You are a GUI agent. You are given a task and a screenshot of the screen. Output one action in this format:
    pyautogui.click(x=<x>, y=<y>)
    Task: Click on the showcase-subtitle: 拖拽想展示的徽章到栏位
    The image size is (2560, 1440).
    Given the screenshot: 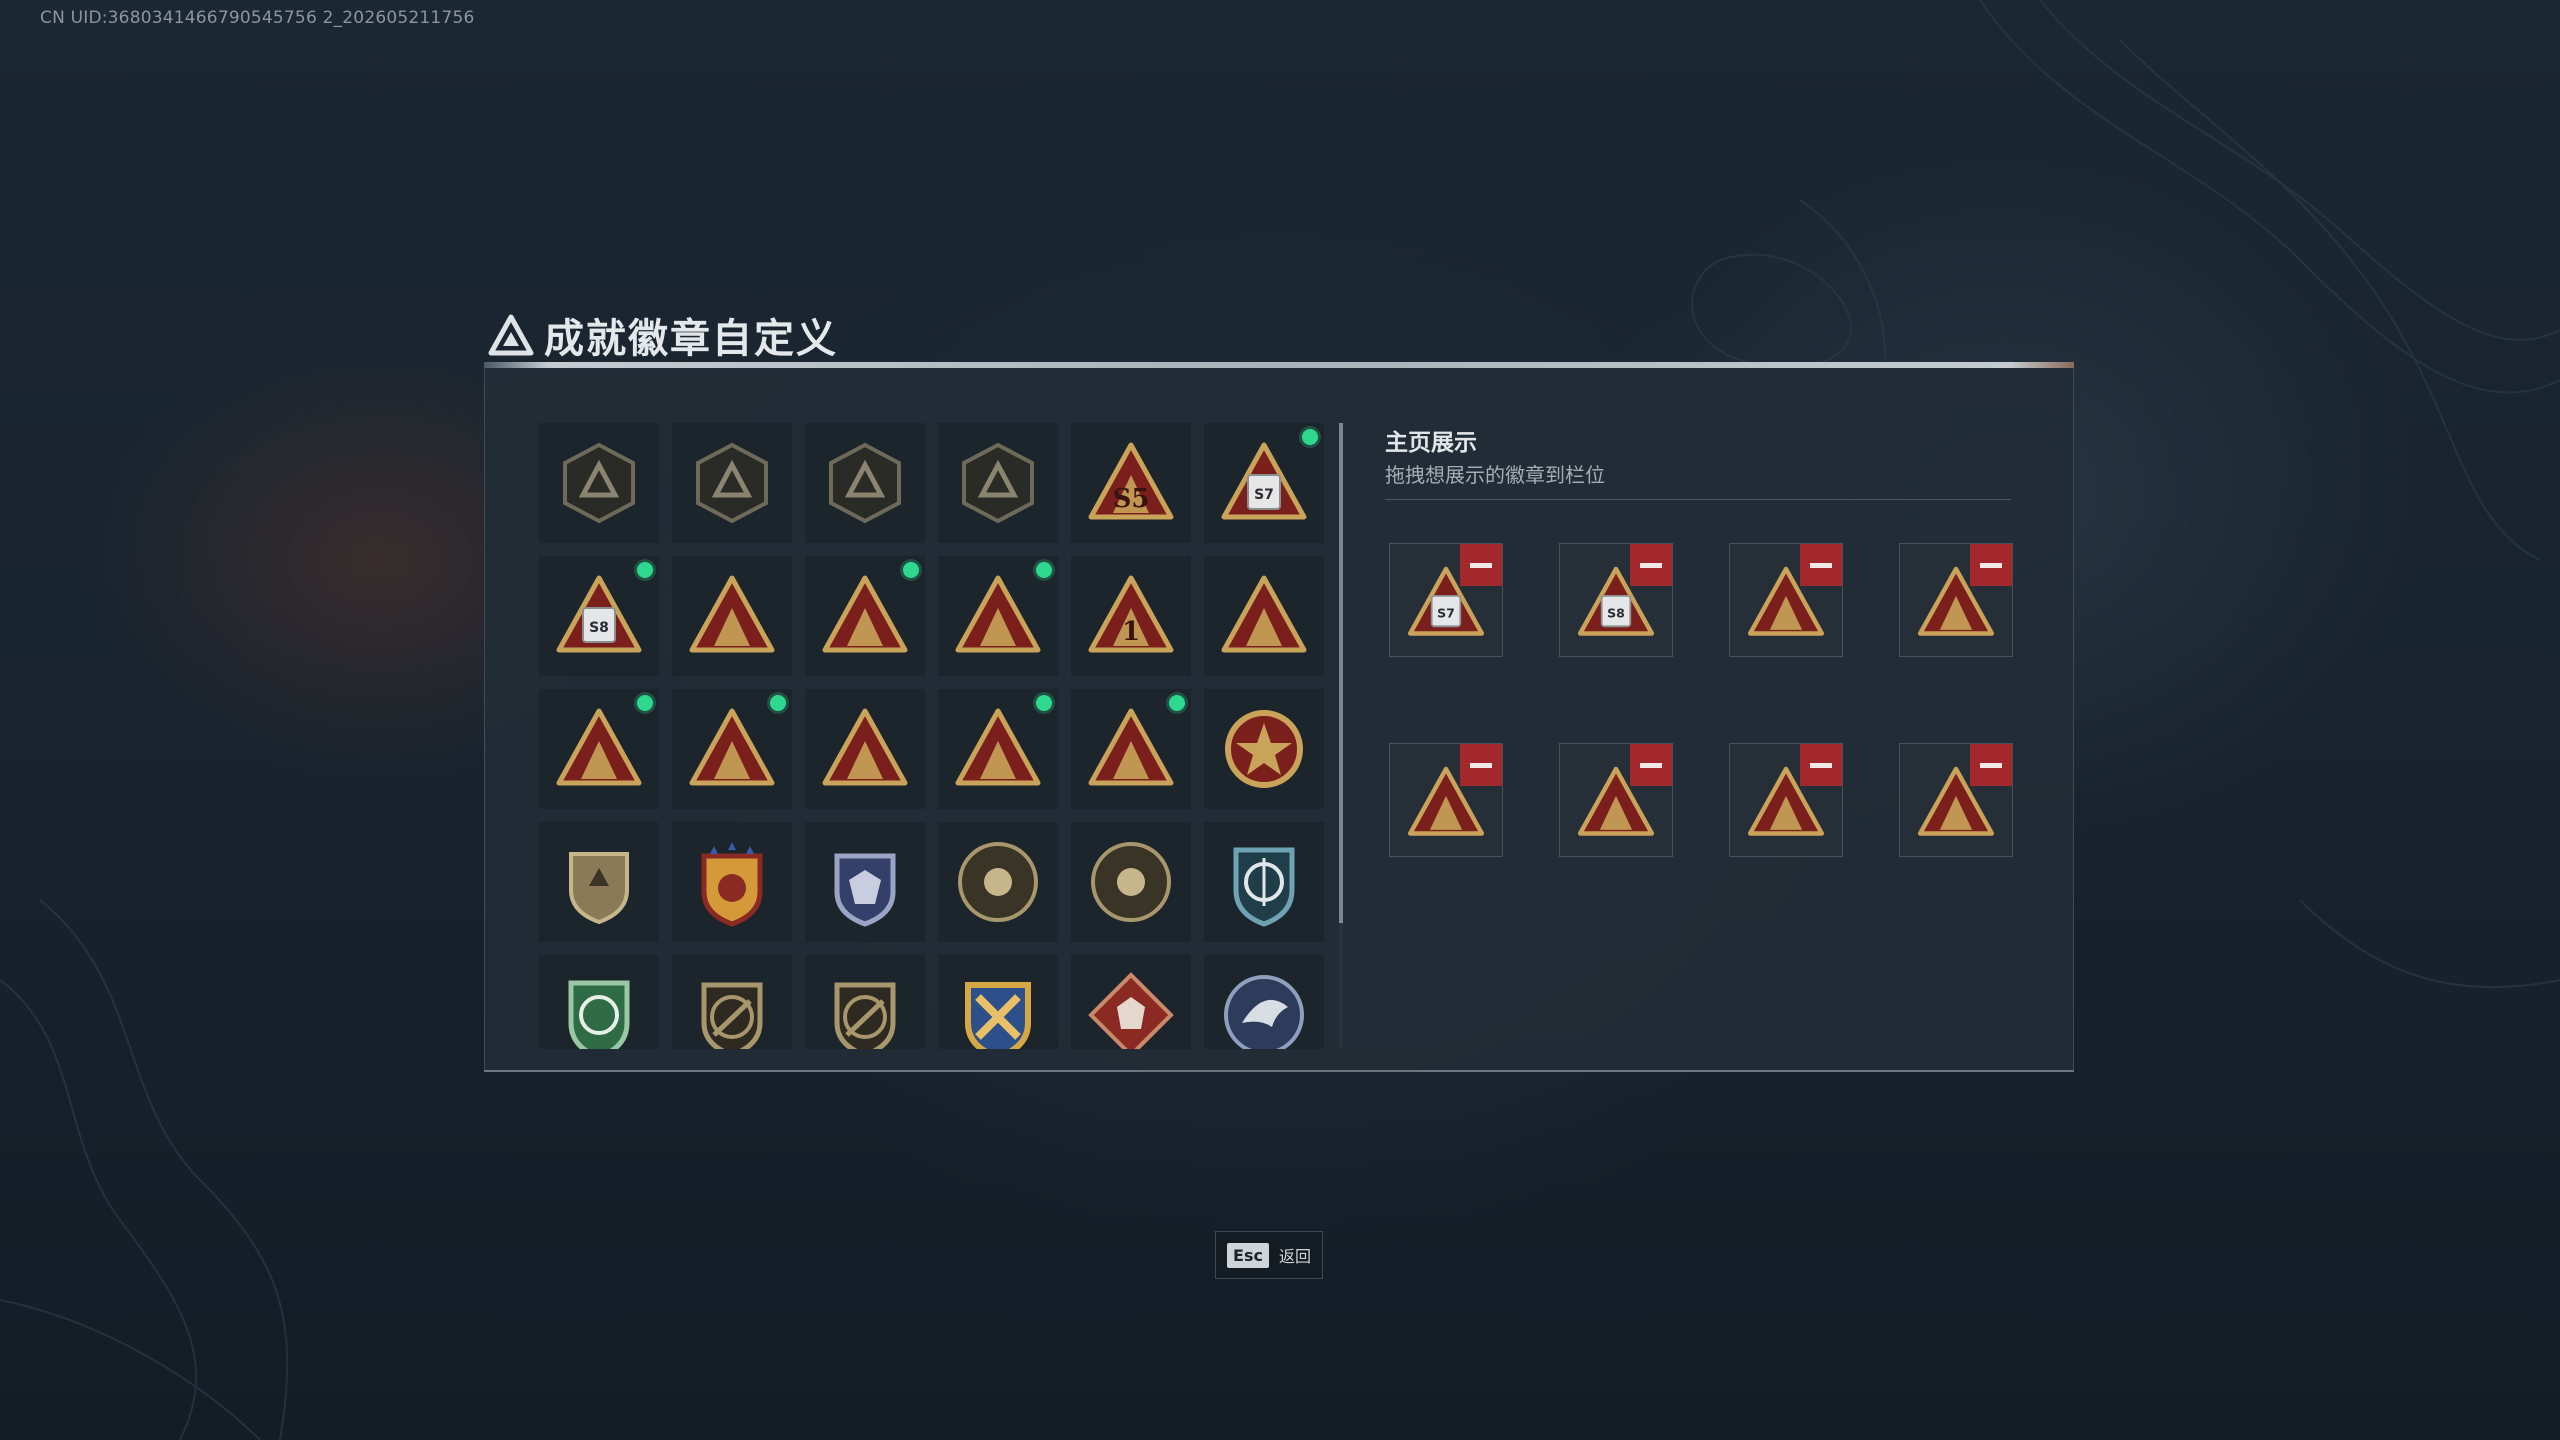 What is the action you would take?
    pyautogui.click(x=1495, y=475)
    